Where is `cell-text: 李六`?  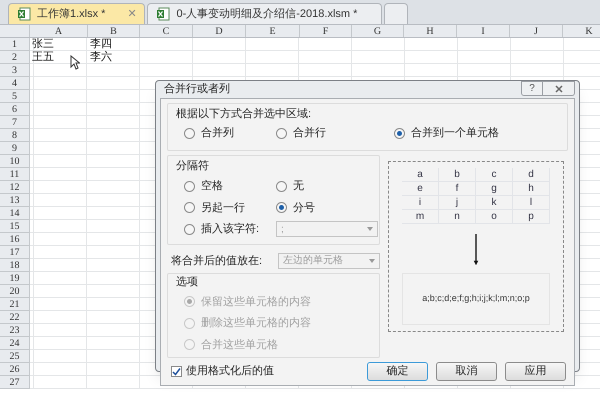
cell-text: 李六 is located at coordinates (101, 57).